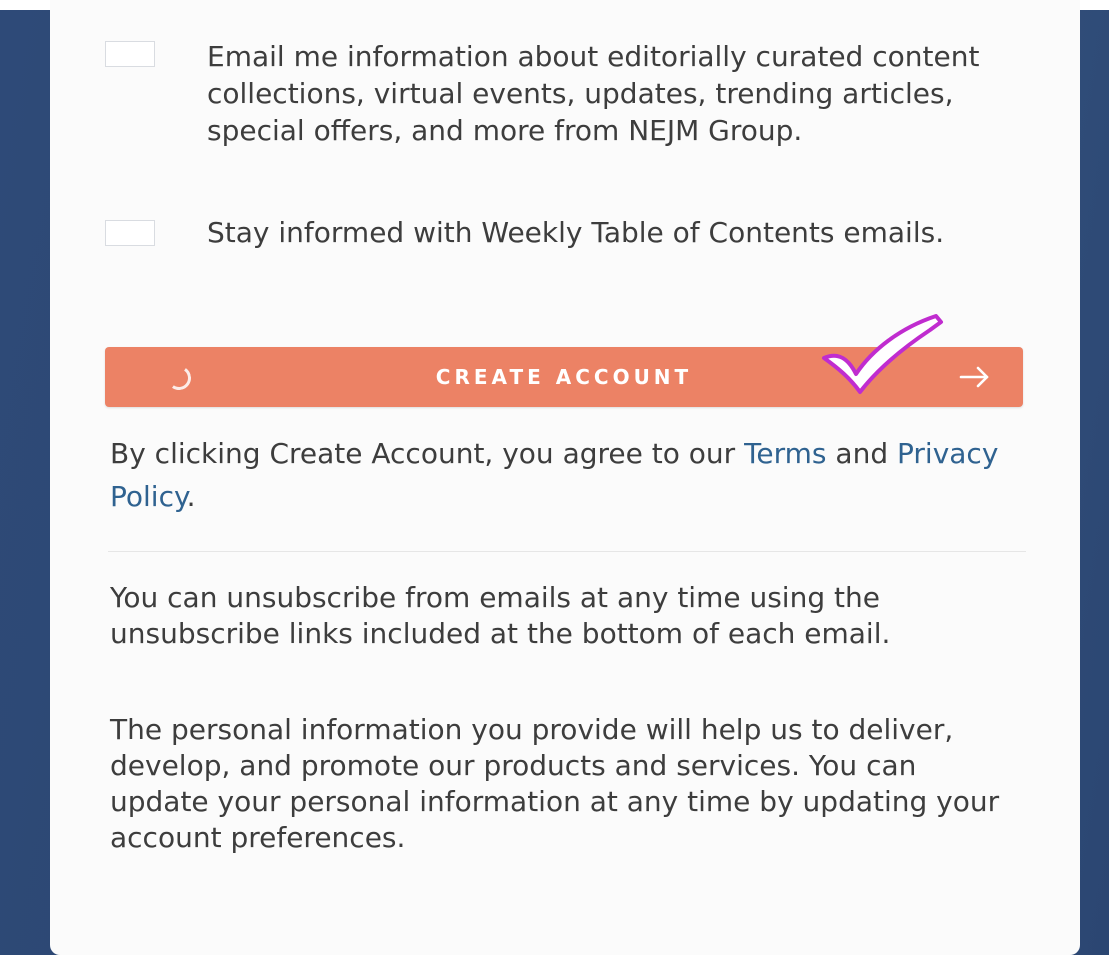 The height and width of the screenshot is (955, 1109). I want to click on agreement-middle: and, so click(862, 453).